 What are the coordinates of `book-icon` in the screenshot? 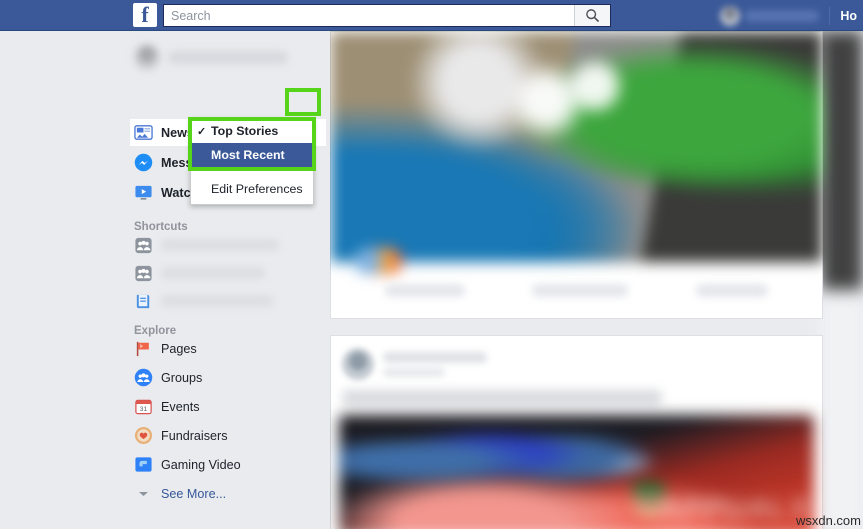 It's located at (143, 301).